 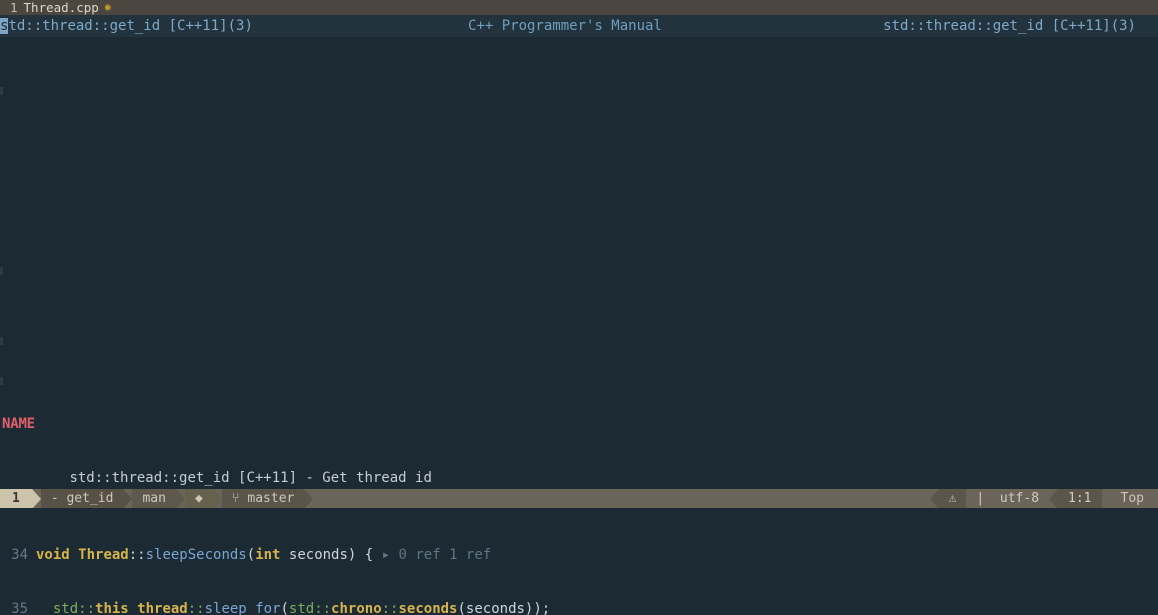 I want to click on statusline-diamond-icon: ◆, so click(x=198, y=498).